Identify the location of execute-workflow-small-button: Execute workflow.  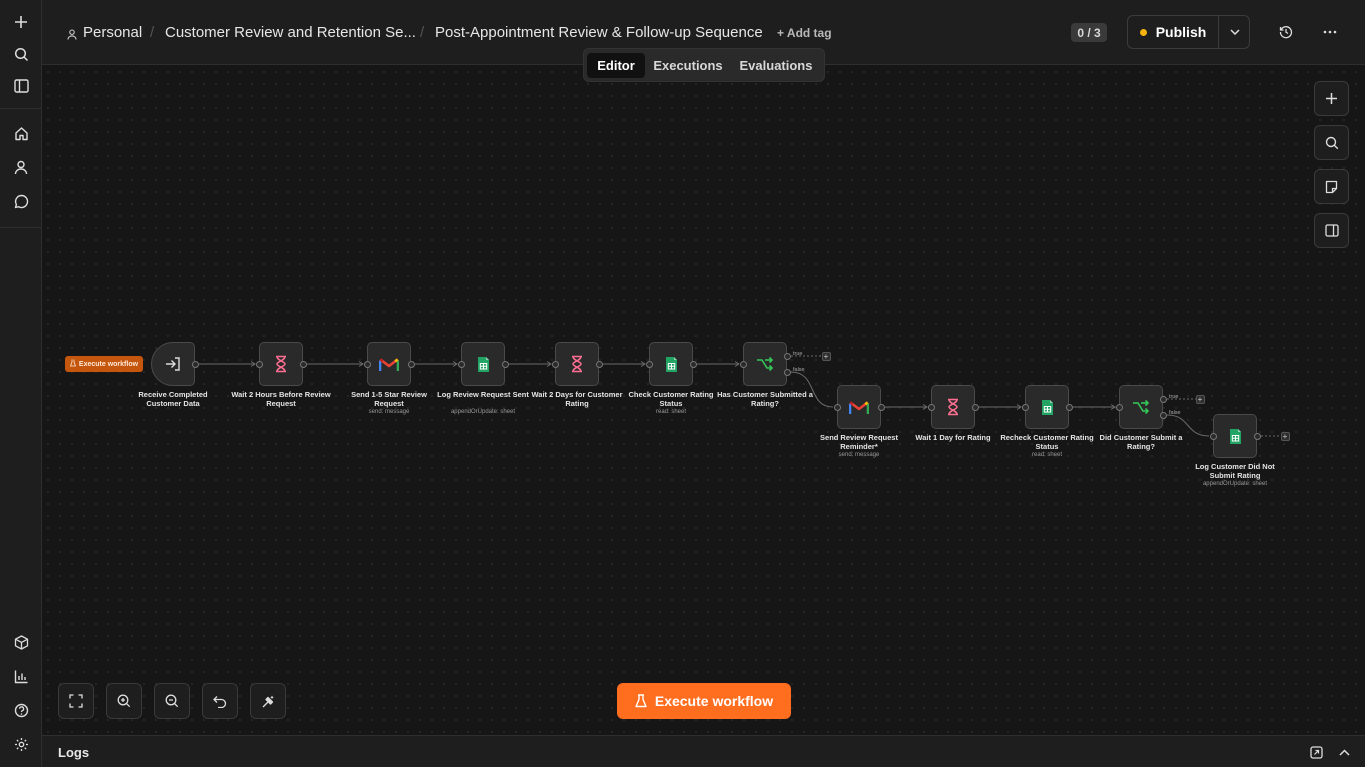
(104, 364).